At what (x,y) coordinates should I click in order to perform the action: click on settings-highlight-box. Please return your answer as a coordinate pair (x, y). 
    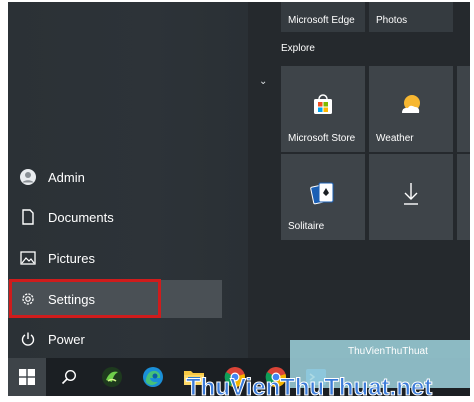
    Looking at the image, I should click on (85, 298).